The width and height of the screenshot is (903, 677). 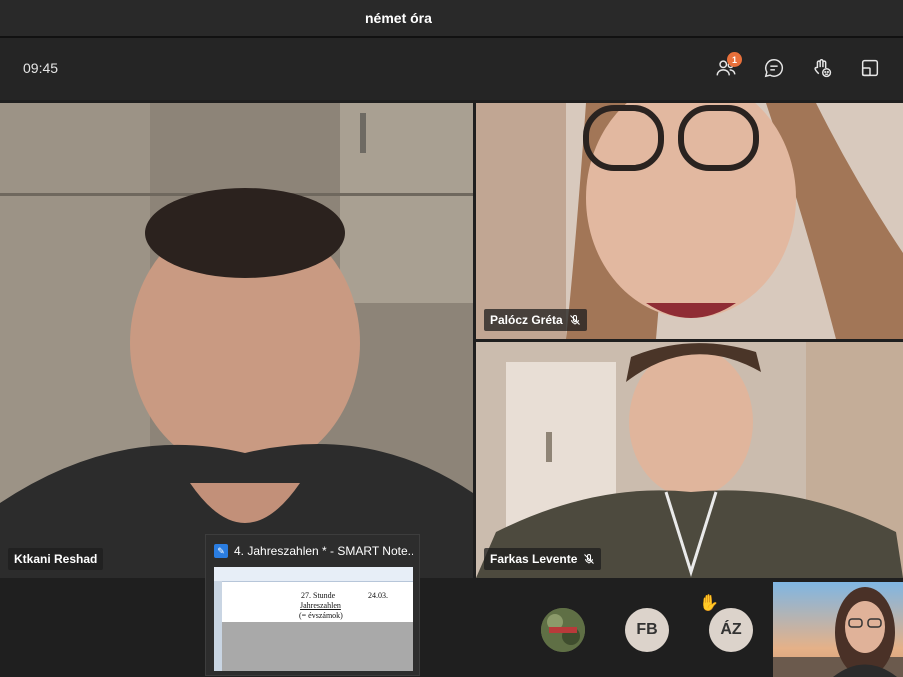 What do you see at coordinates (726, 68) in the screenshot?
I see `participants-button: 1` at bounding box center [726, 68].